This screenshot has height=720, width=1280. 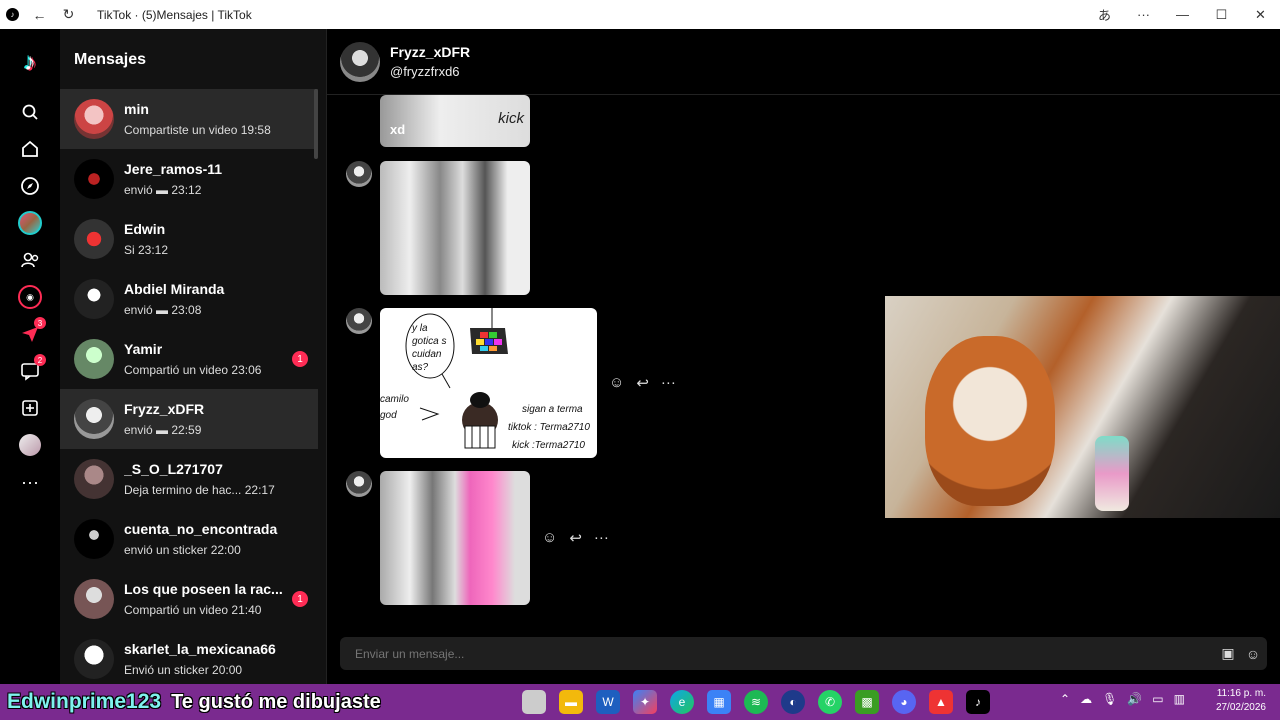 I want to click on unread-badge: 1, so click(x=300, y=359).